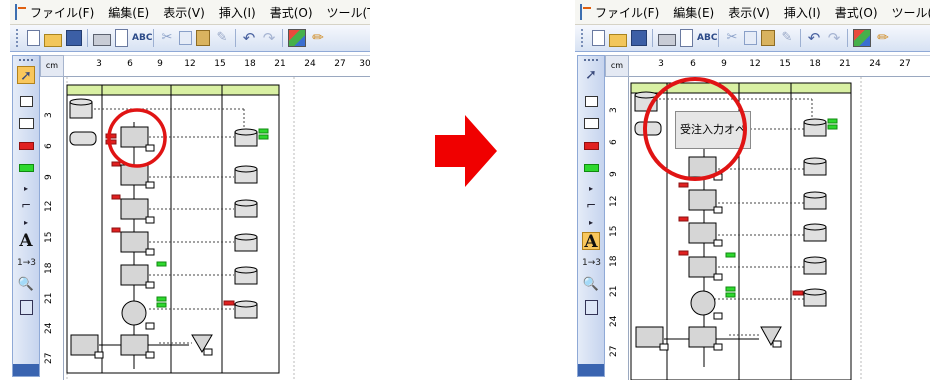 The width and height of the screenshot is (930, 380). Describe the element at coordinates (875, 64) in the screenshot. I see `ruler-tick: 24` at that location.